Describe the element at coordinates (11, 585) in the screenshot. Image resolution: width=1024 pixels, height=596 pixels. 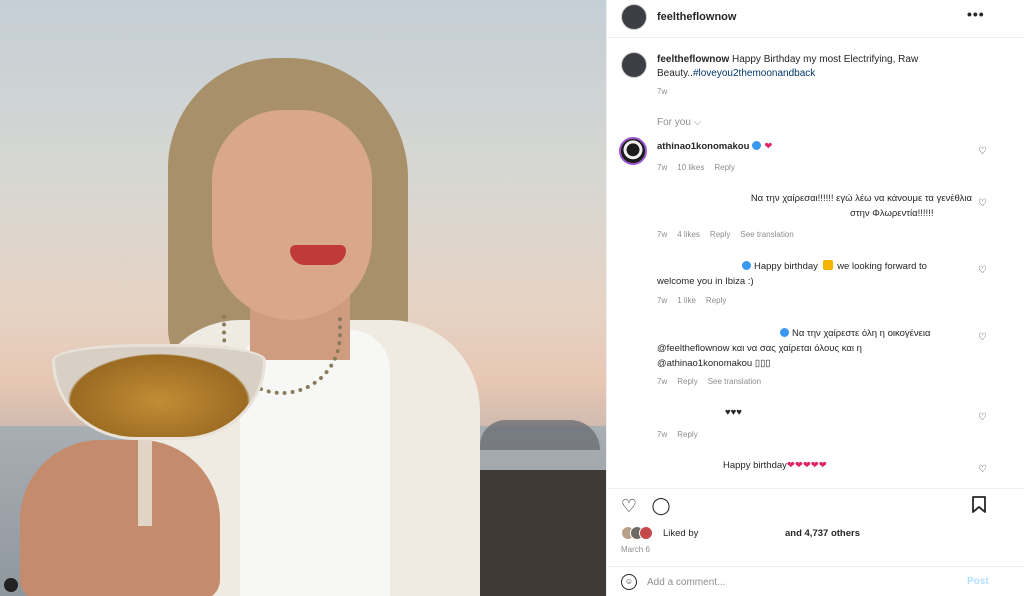
I see `tagged-user-icon` at that location.